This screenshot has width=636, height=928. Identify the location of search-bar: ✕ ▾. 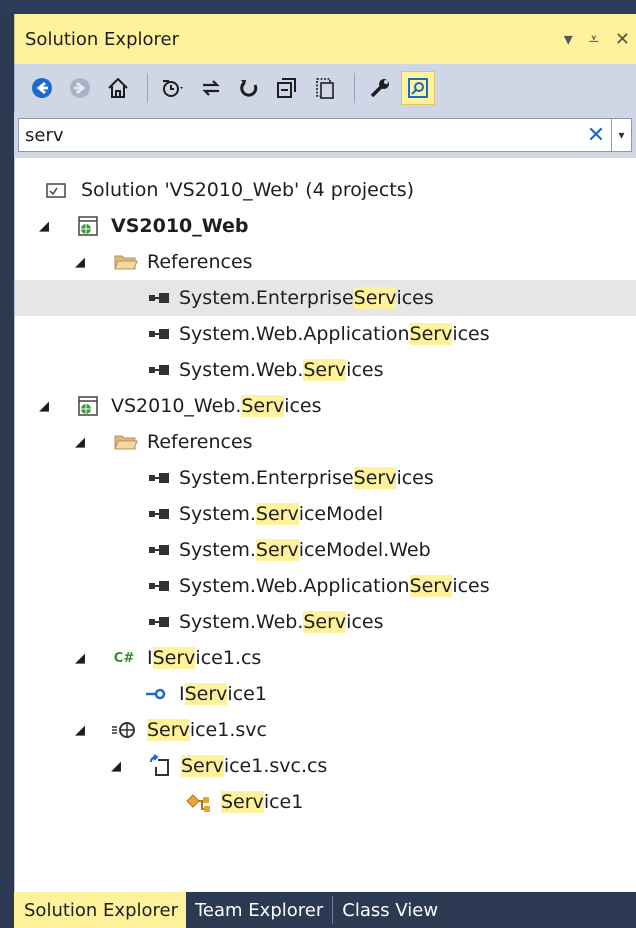
(325, 135).